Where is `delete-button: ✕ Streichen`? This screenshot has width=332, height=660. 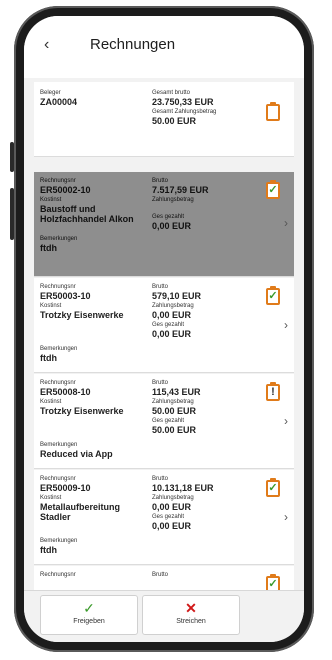 delete-button: ✕ Streichen is located at coordinates (191, 615).